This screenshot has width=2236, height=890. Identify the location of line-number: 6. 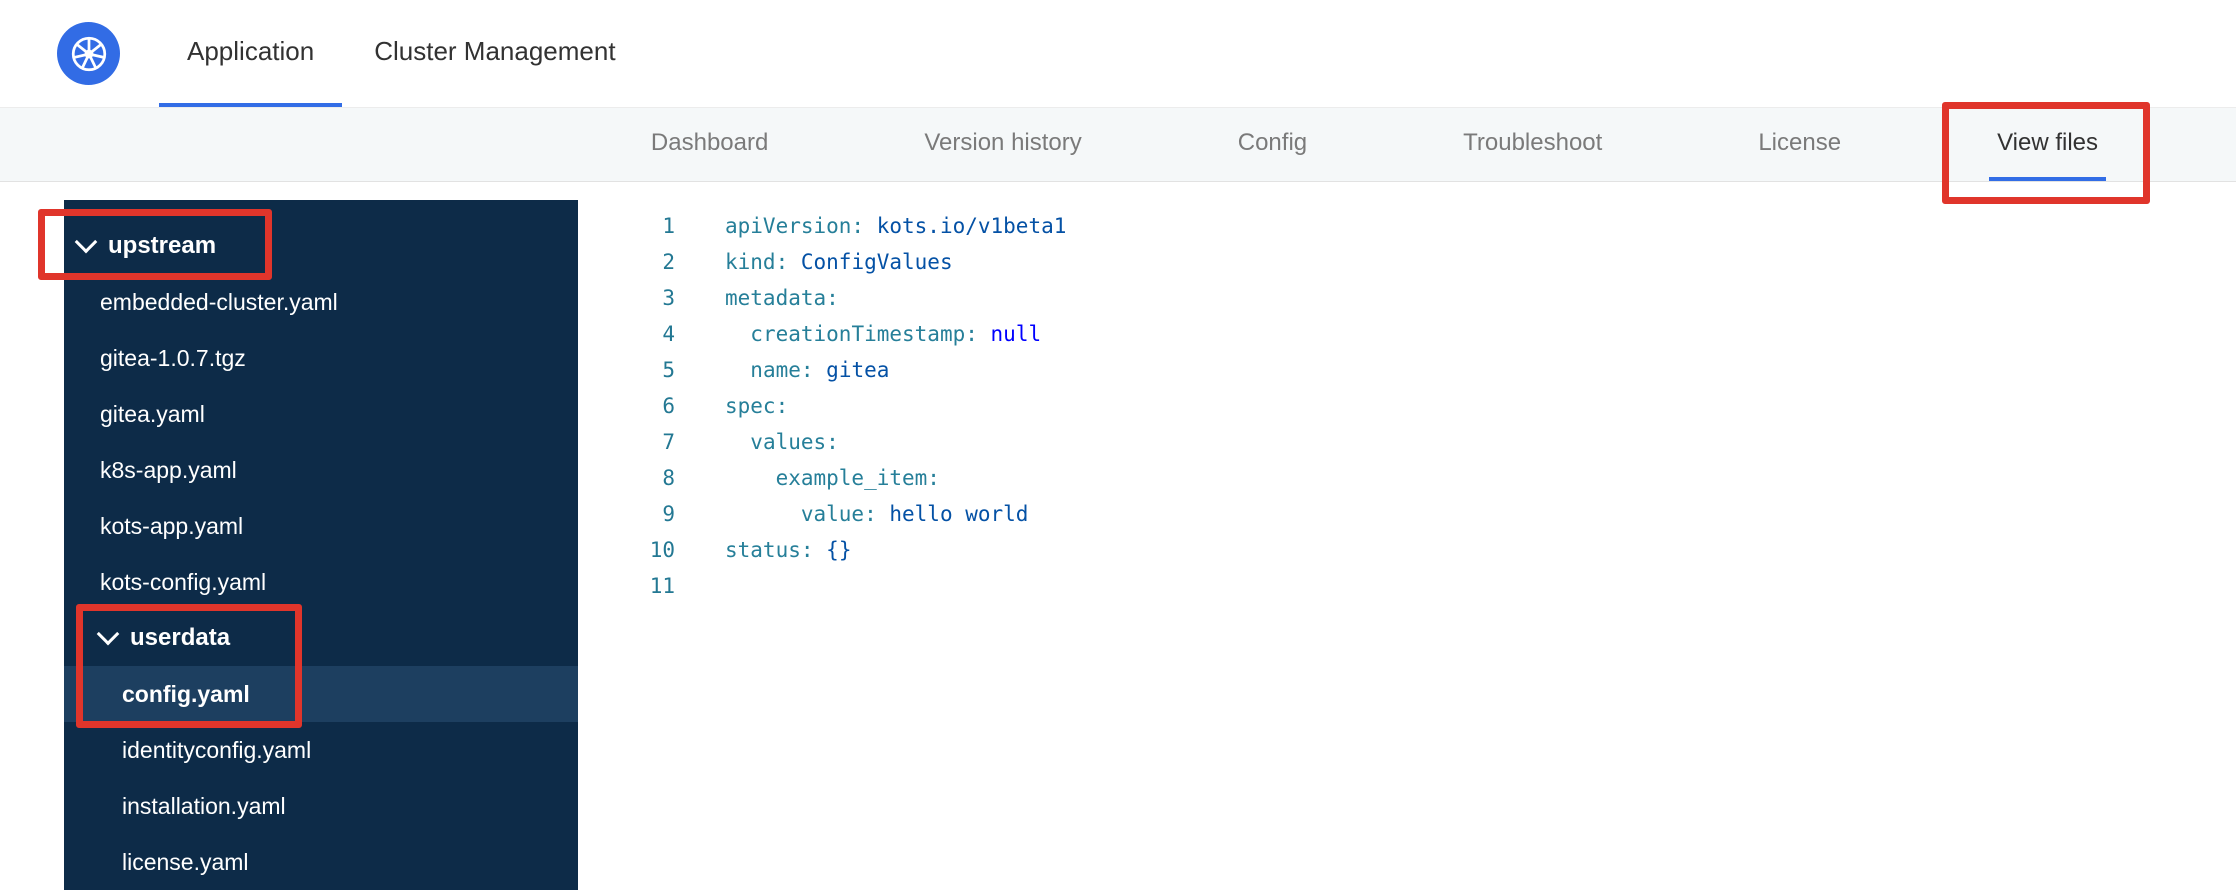
(668, 406).